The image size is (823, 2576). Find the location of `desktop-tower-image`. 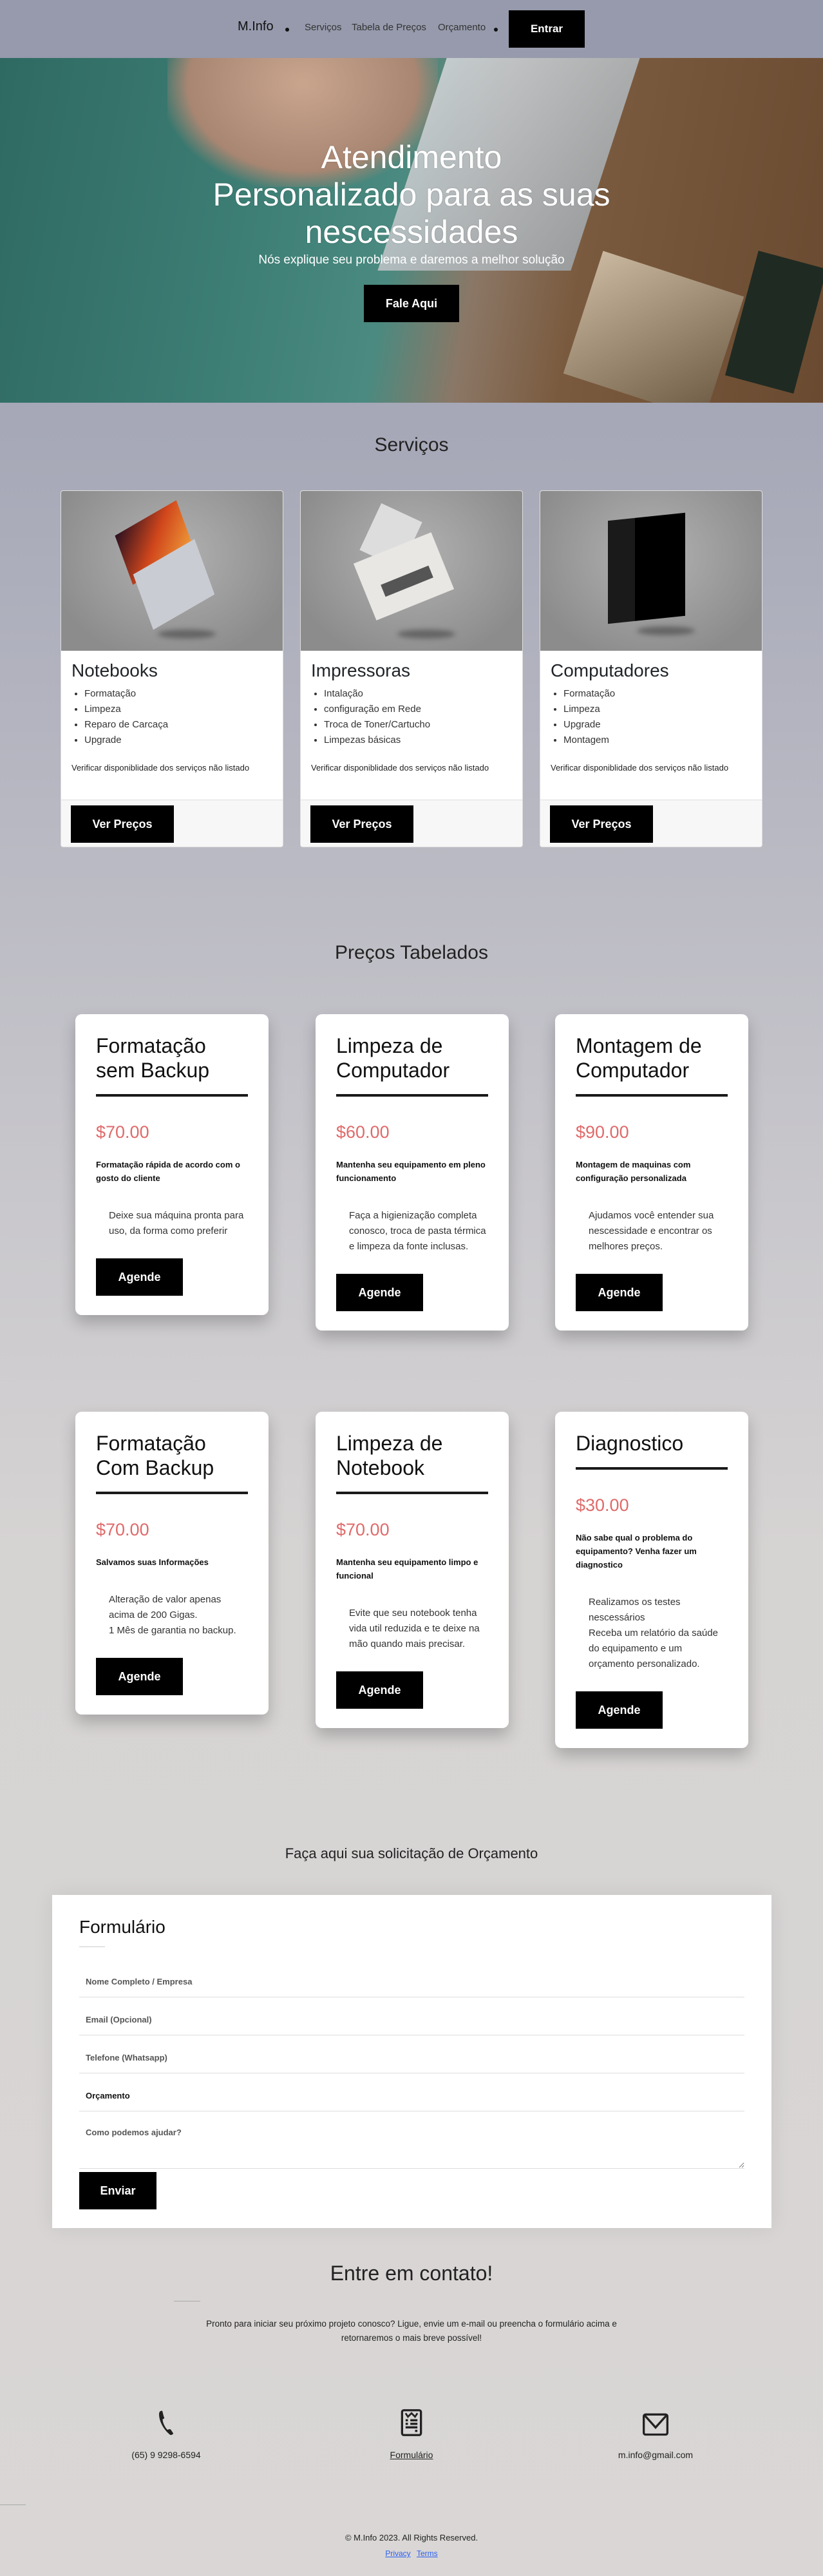

desktop-tower-image is located at coordinates (651, 571).